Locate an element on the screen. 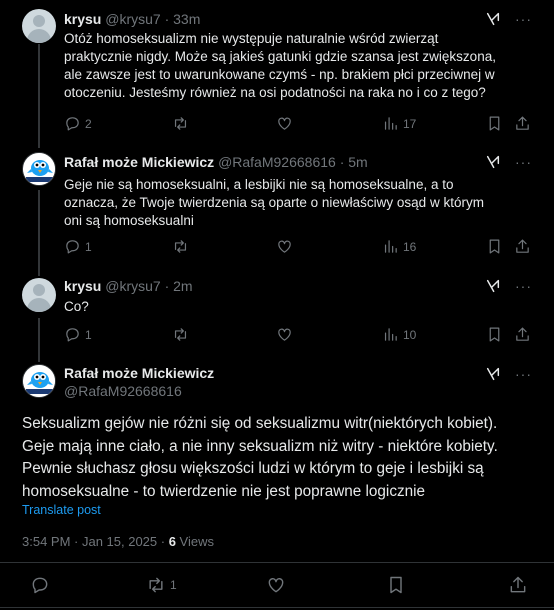 Image resolution: width=554 pixels, height=610 pixels. tweet-actions: 1 10 is located at coordinates (296, 336).